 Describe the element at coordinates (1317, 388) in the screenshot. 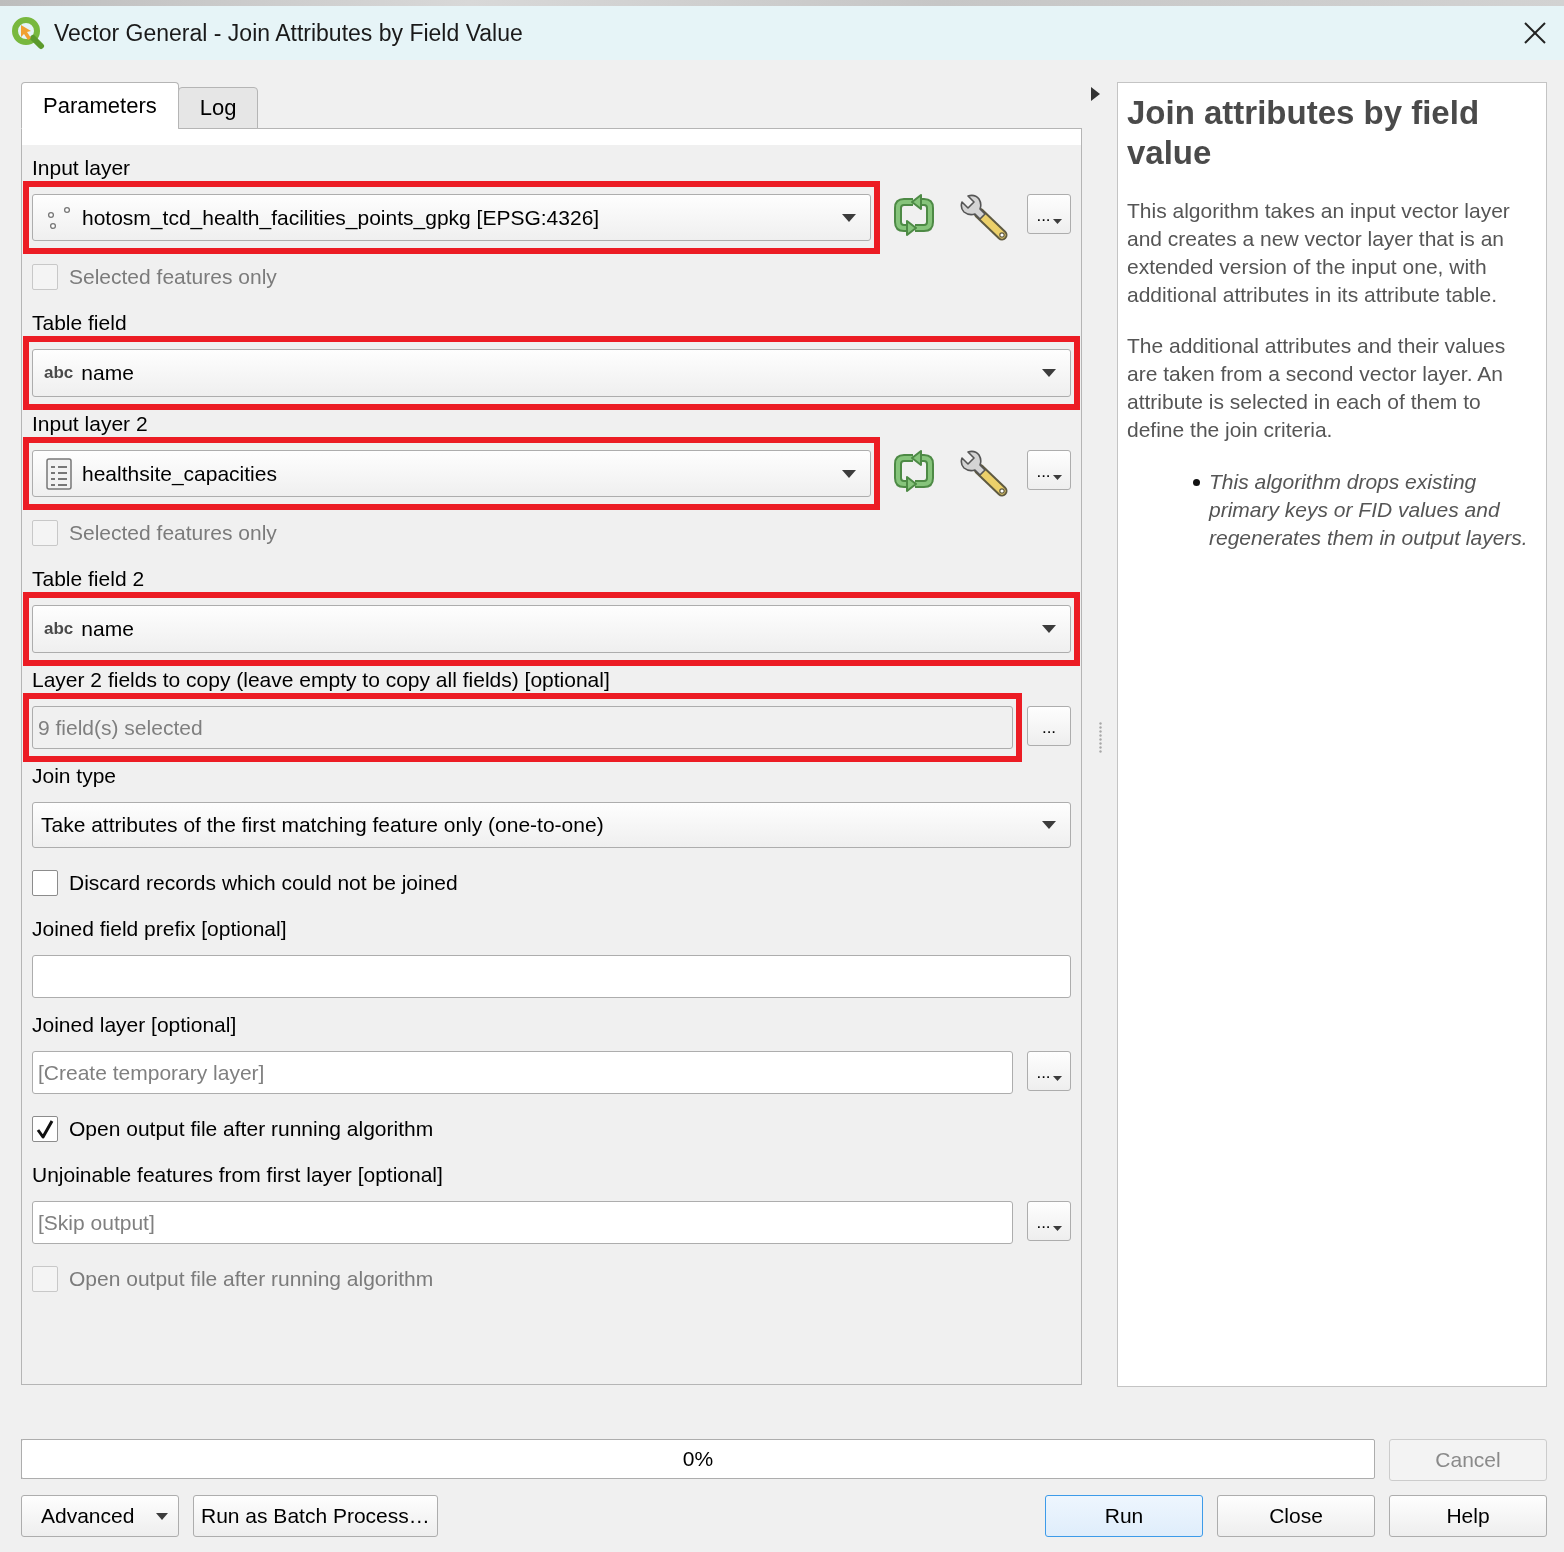

I see `help-paragraph: The additional attributes and their values are taken from a second vector layer. An attribute is selected in each of them to define the join criteria.` at that location.